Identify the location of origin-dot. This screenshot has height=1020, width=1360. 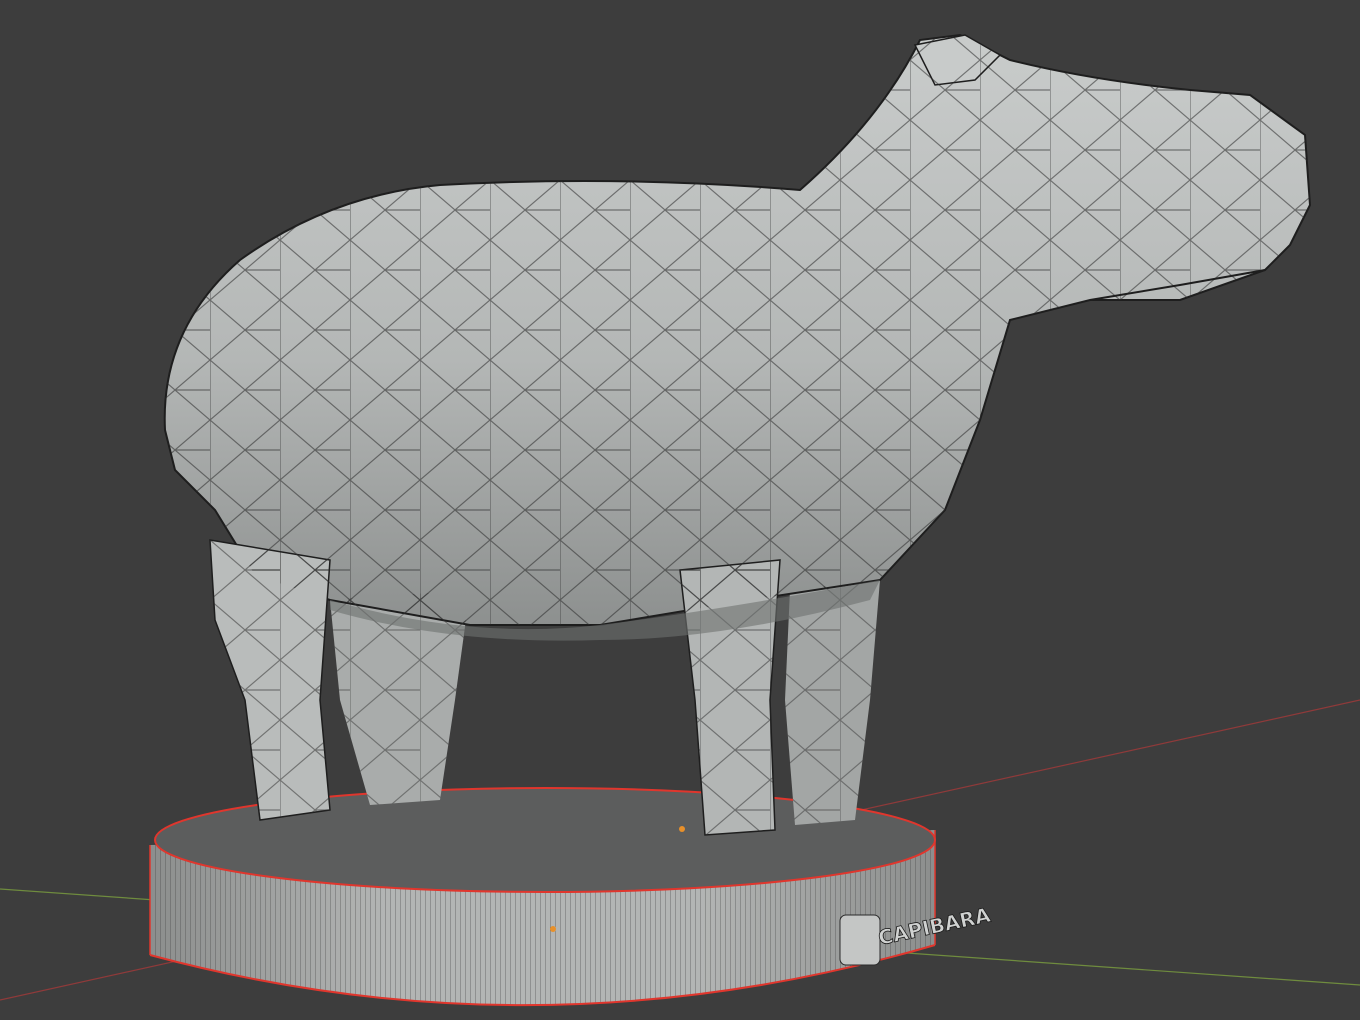
(682, 829).